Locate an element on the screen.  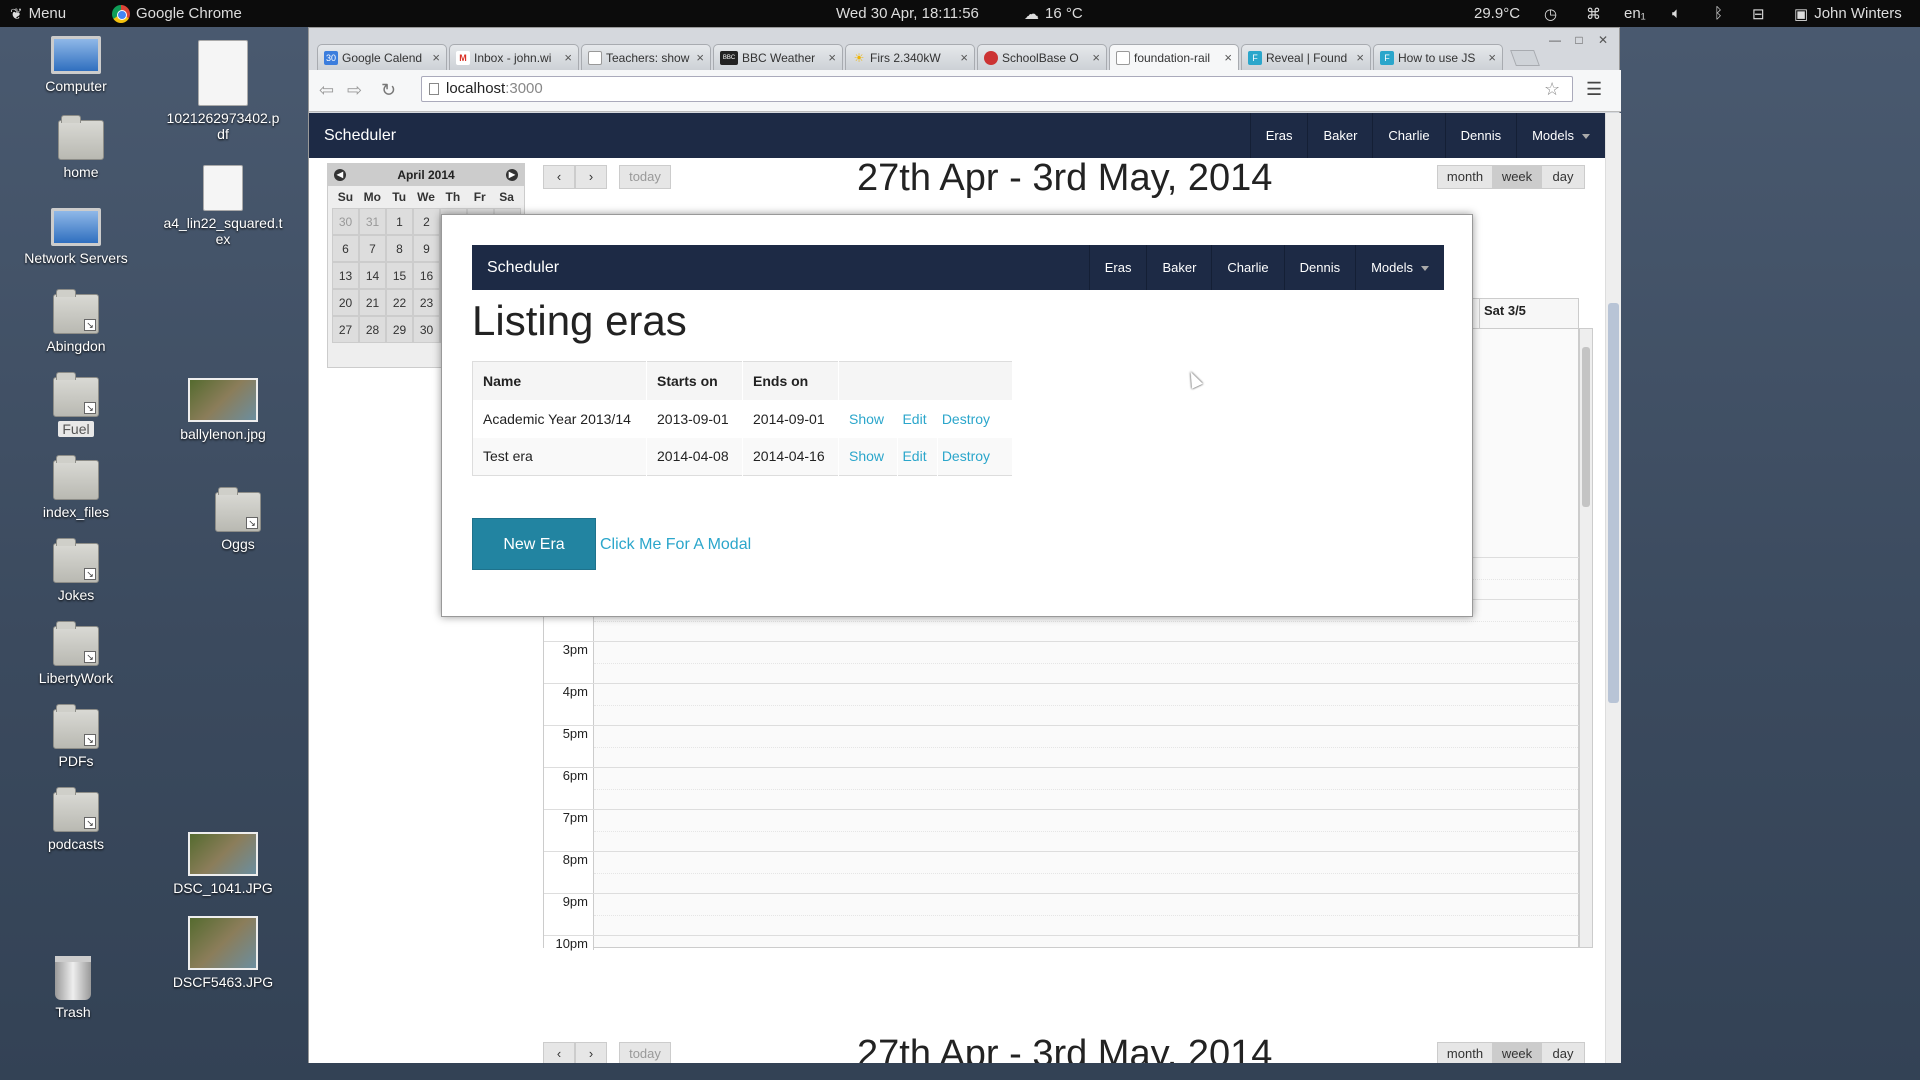
desktop-icon-fuel: ↘ Fuel is located at coordinates (76, 404).